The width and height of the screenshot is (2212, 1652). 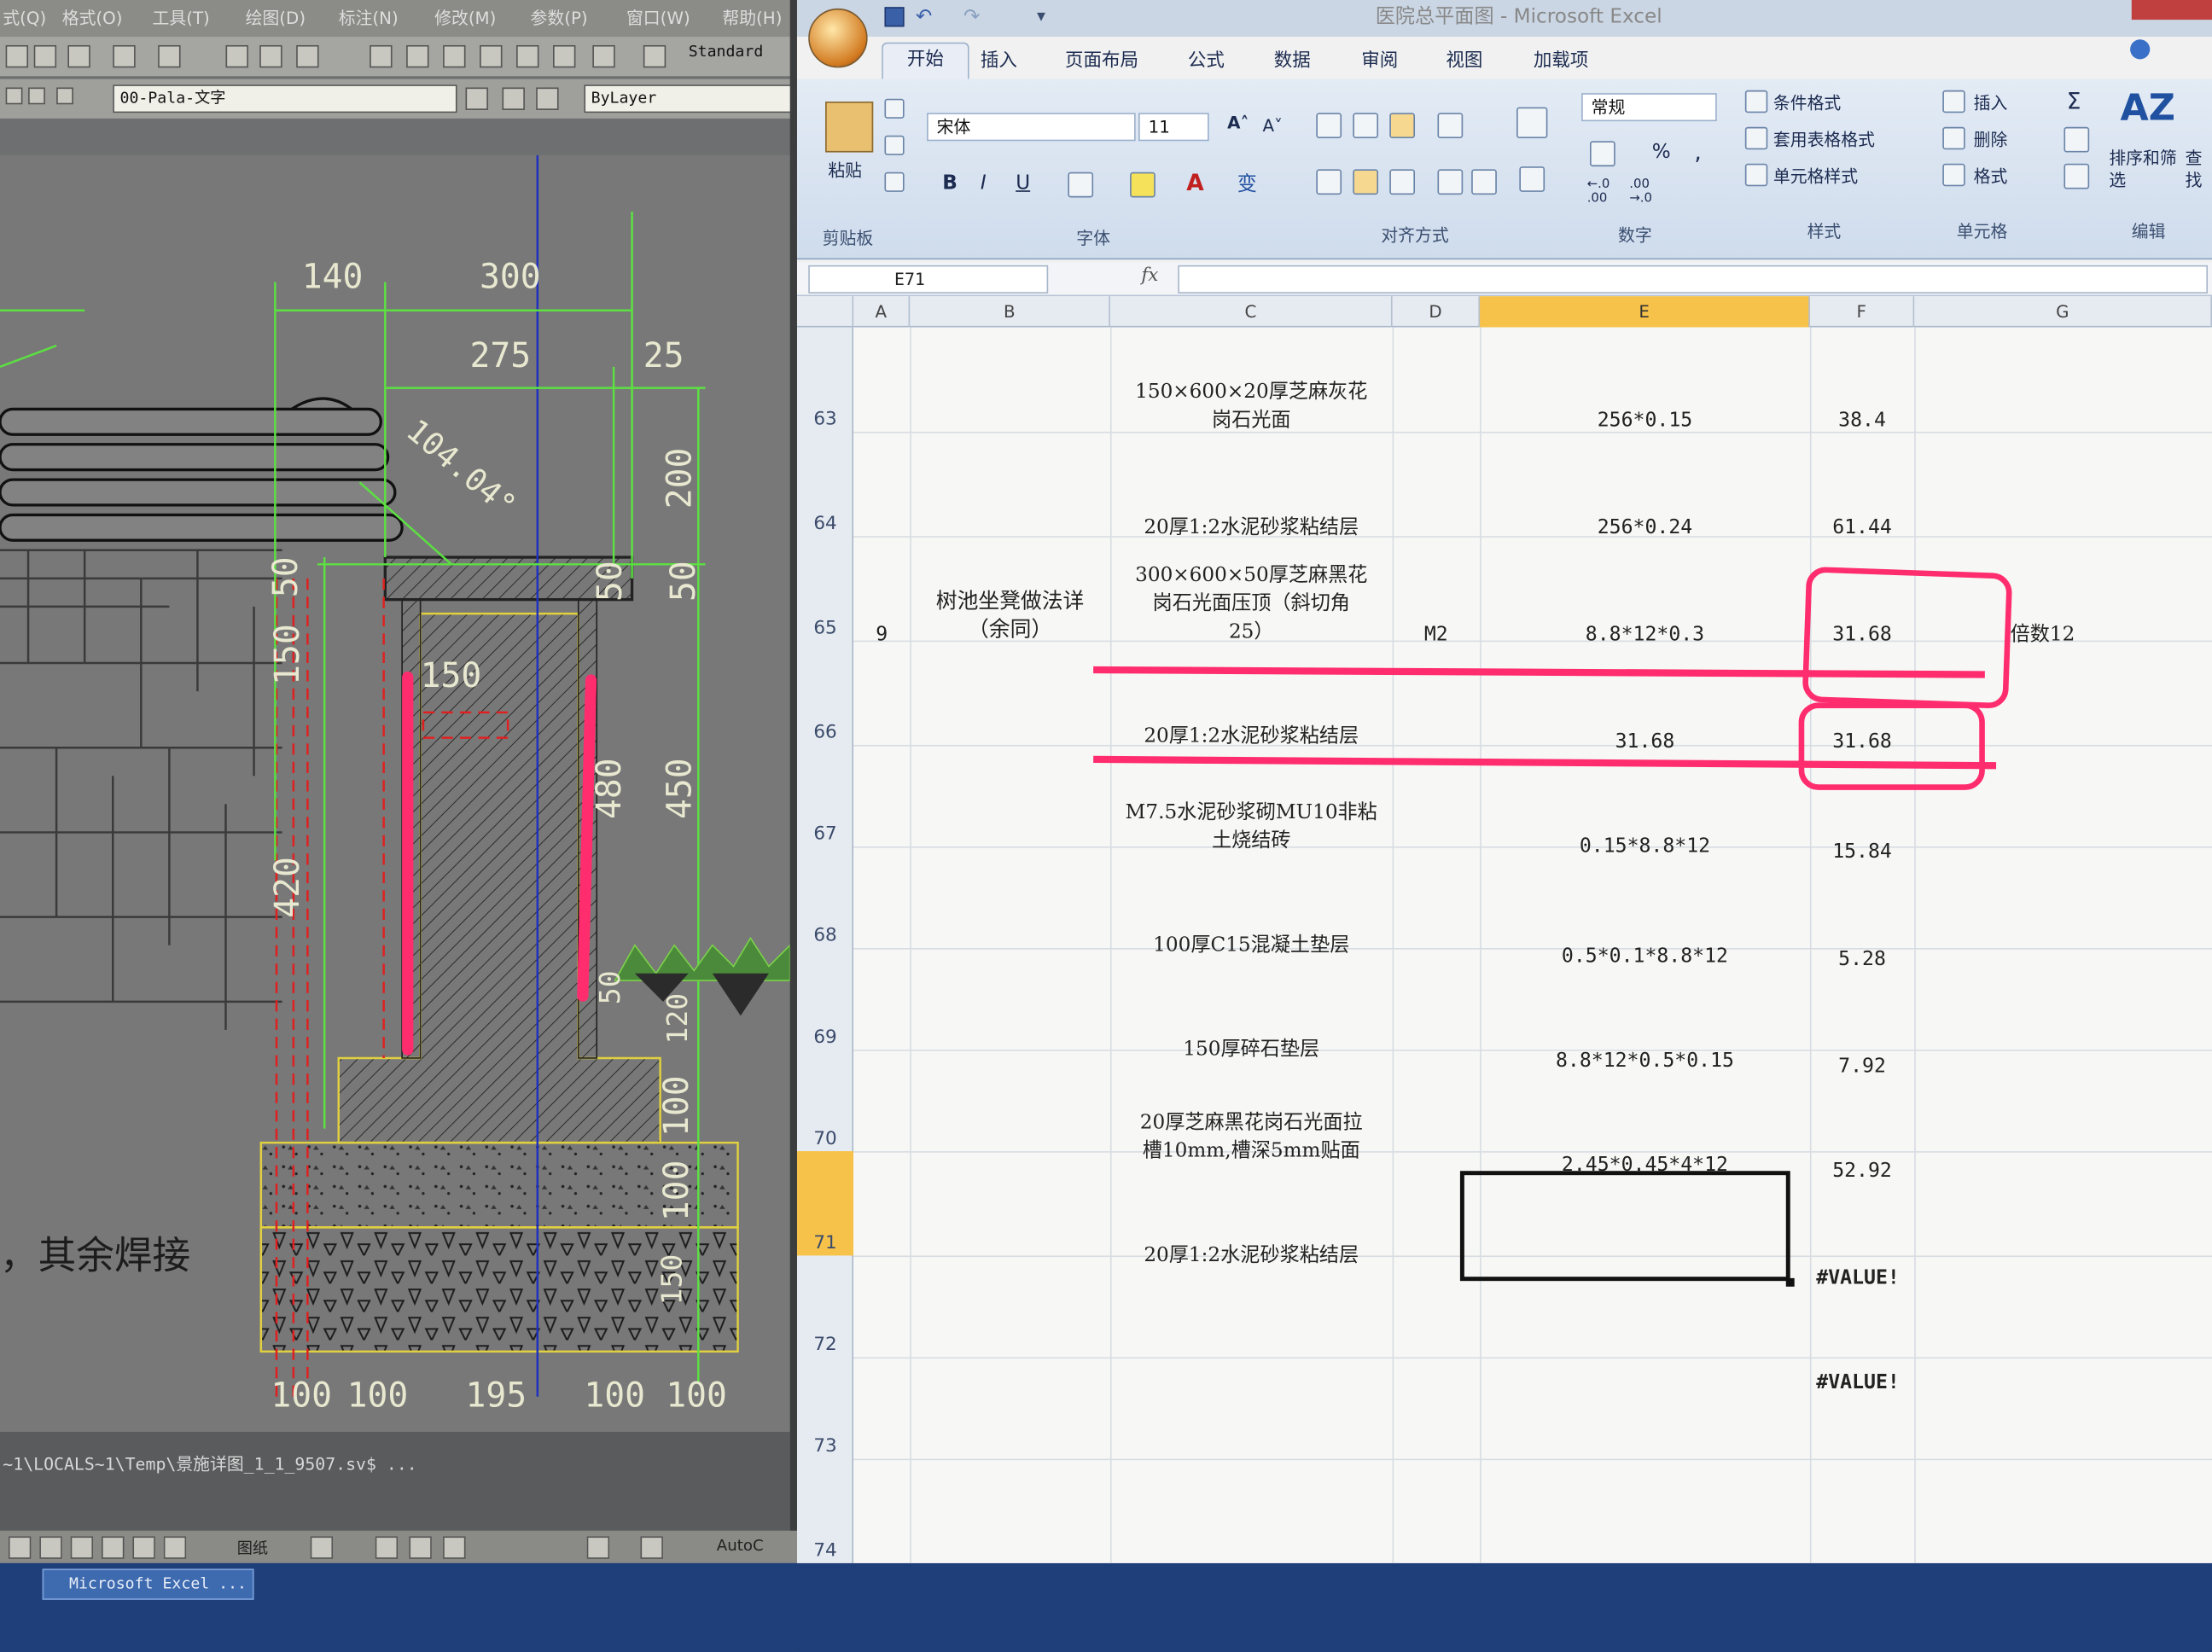 I want to click on row-header: 69, so click(x=825, y=1038).